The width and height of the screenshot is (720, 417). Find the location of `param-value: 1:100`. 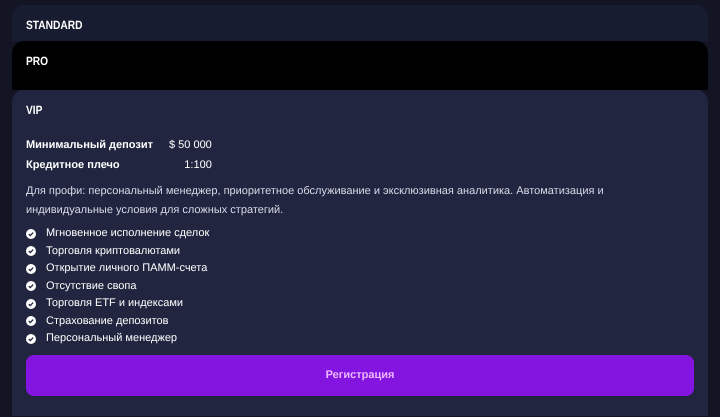

param-value: 1:100 is located at coordinates (197, 165).